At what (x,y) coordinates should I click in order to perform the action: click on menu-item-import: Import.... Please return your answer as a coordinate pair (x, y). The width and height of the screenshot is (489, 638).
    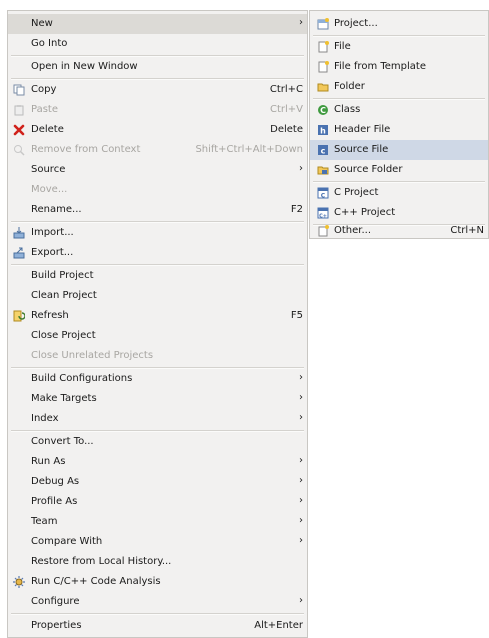
    Looking at the image, I should click on (157, 233).